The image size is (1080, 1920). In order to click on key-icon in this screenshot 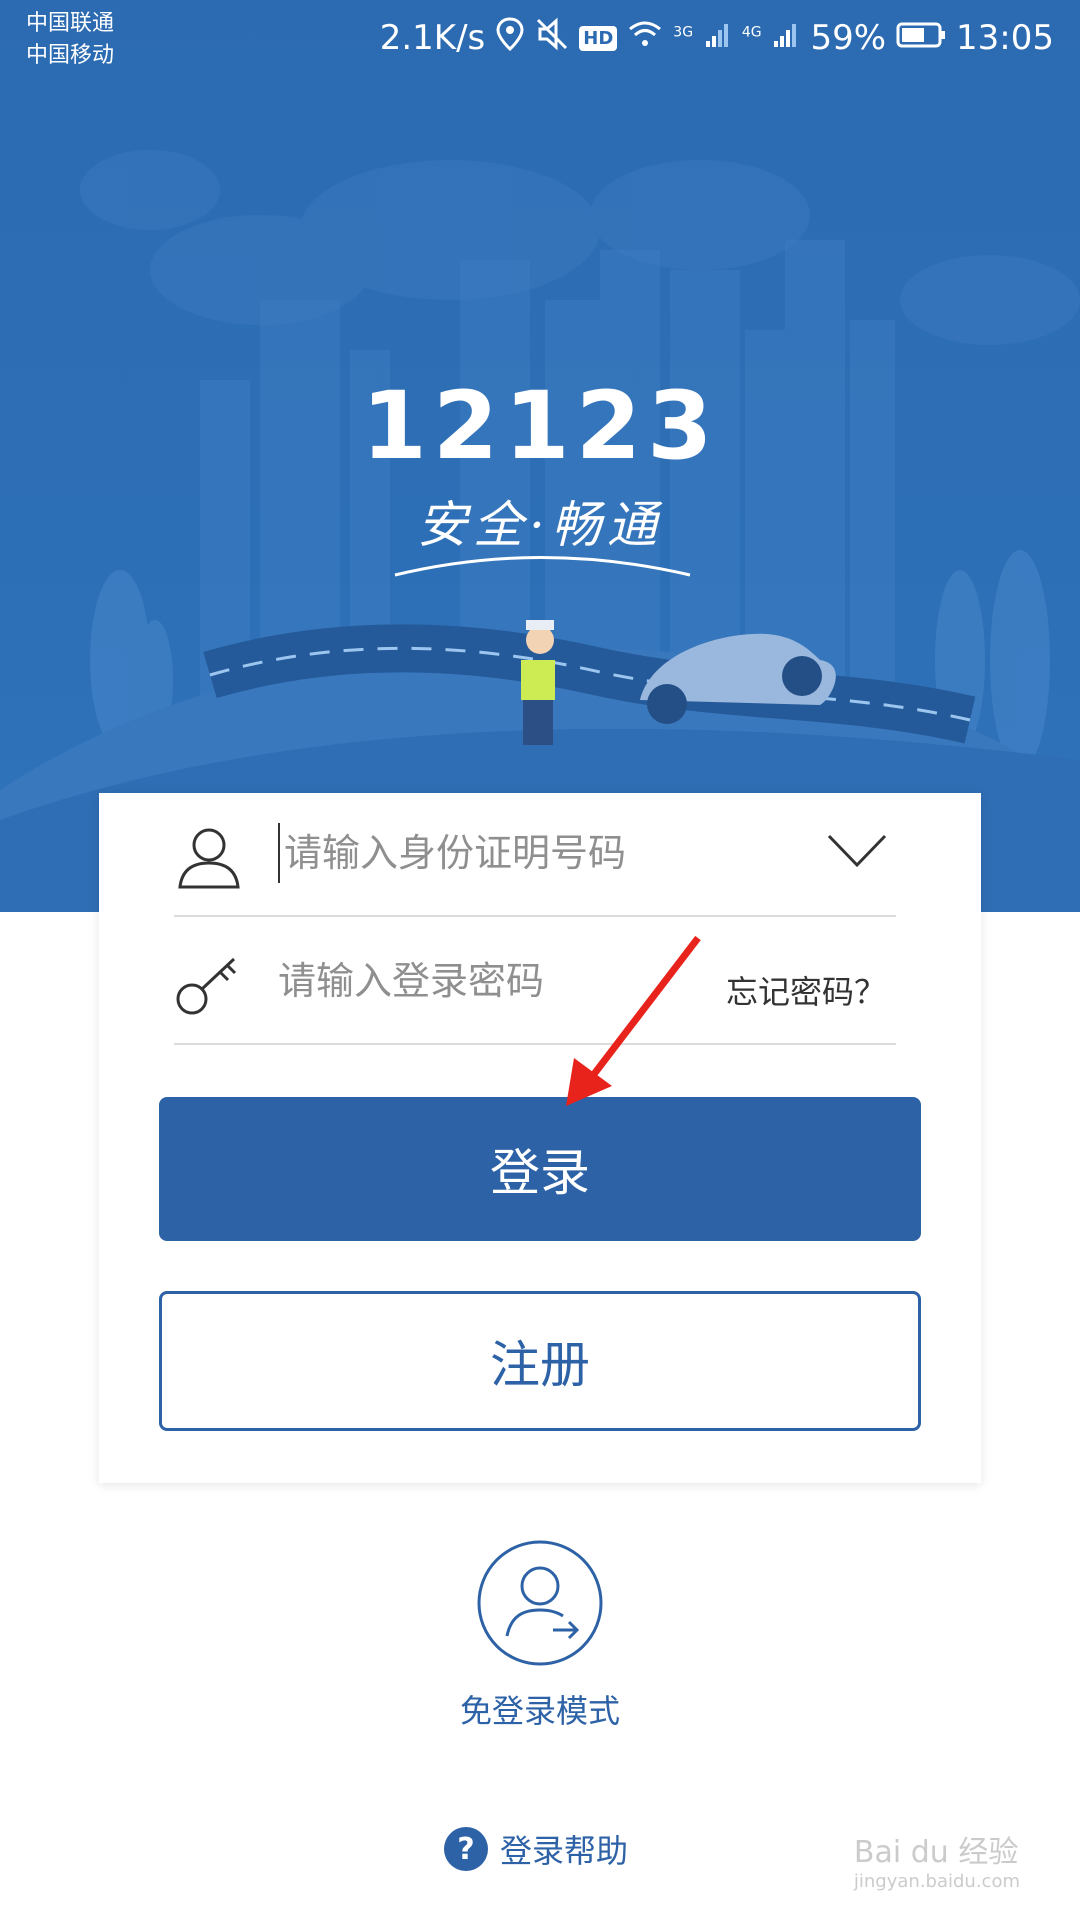, I will do `click(207, 988)`.